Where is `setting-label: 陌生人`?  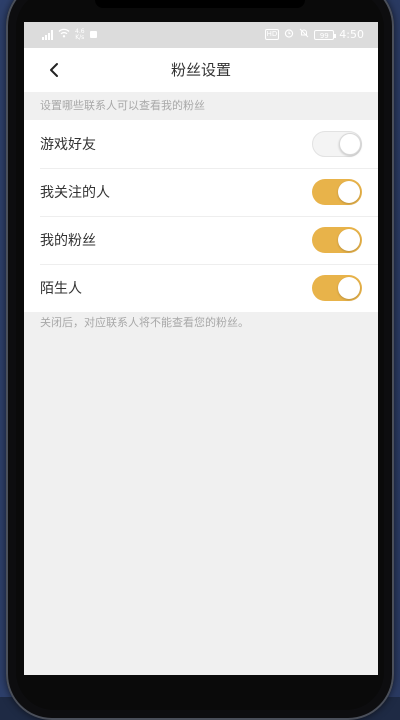 setting-label: 陌生人 is located at coordinates (61, 289).